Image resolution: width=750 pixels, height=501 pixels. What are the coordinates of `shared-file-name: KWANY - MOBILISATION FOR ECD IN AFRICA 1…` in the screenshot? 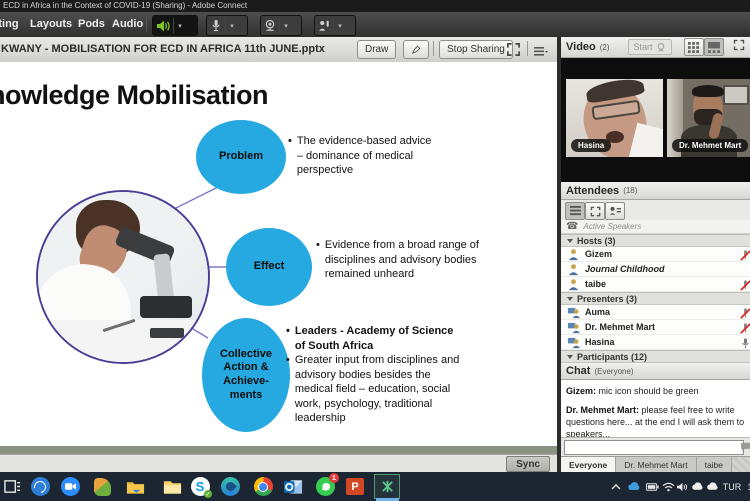 It's located at (163, 49).